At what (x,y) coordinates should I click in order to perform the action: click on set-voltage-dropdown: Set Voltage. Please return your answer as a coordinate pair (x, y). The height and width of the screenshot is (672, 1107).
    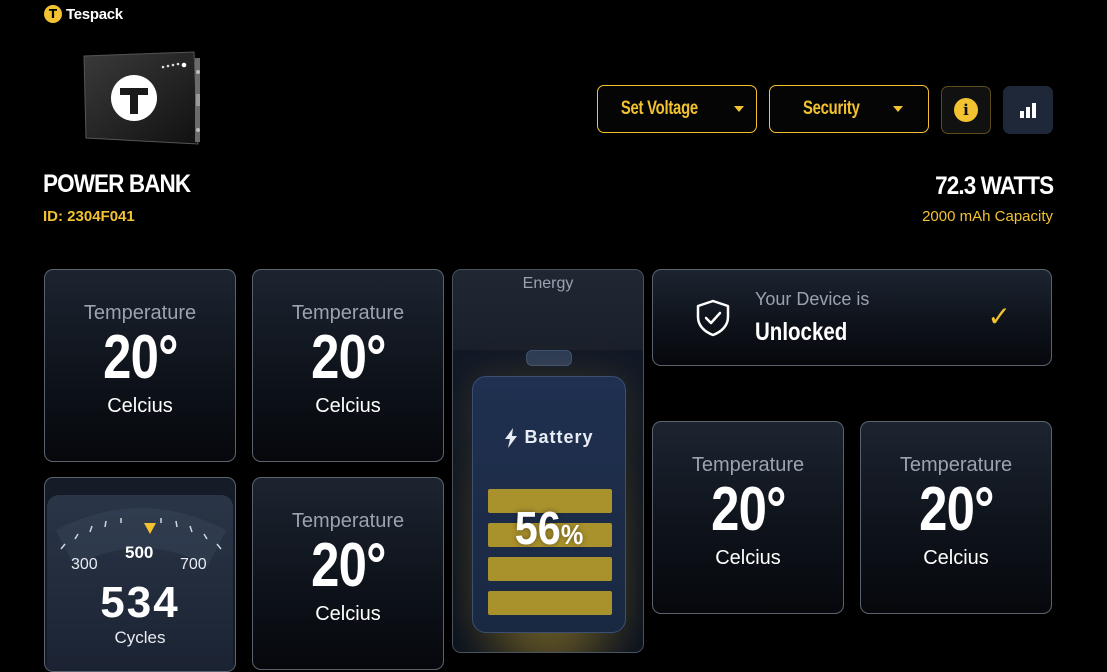
    Looking at the image, I should click on (677, 109).